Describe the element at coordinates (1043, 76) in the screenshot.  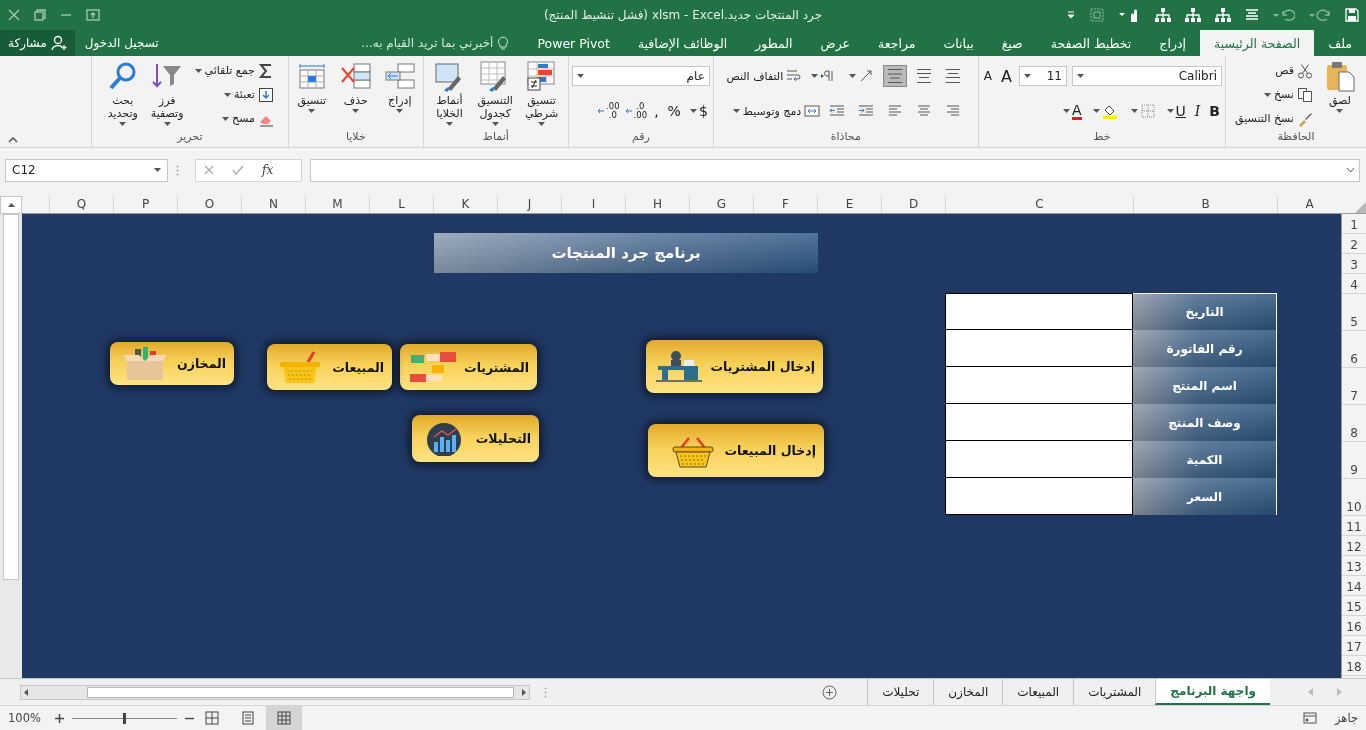
I see `dropdown-field: 11` at that location.